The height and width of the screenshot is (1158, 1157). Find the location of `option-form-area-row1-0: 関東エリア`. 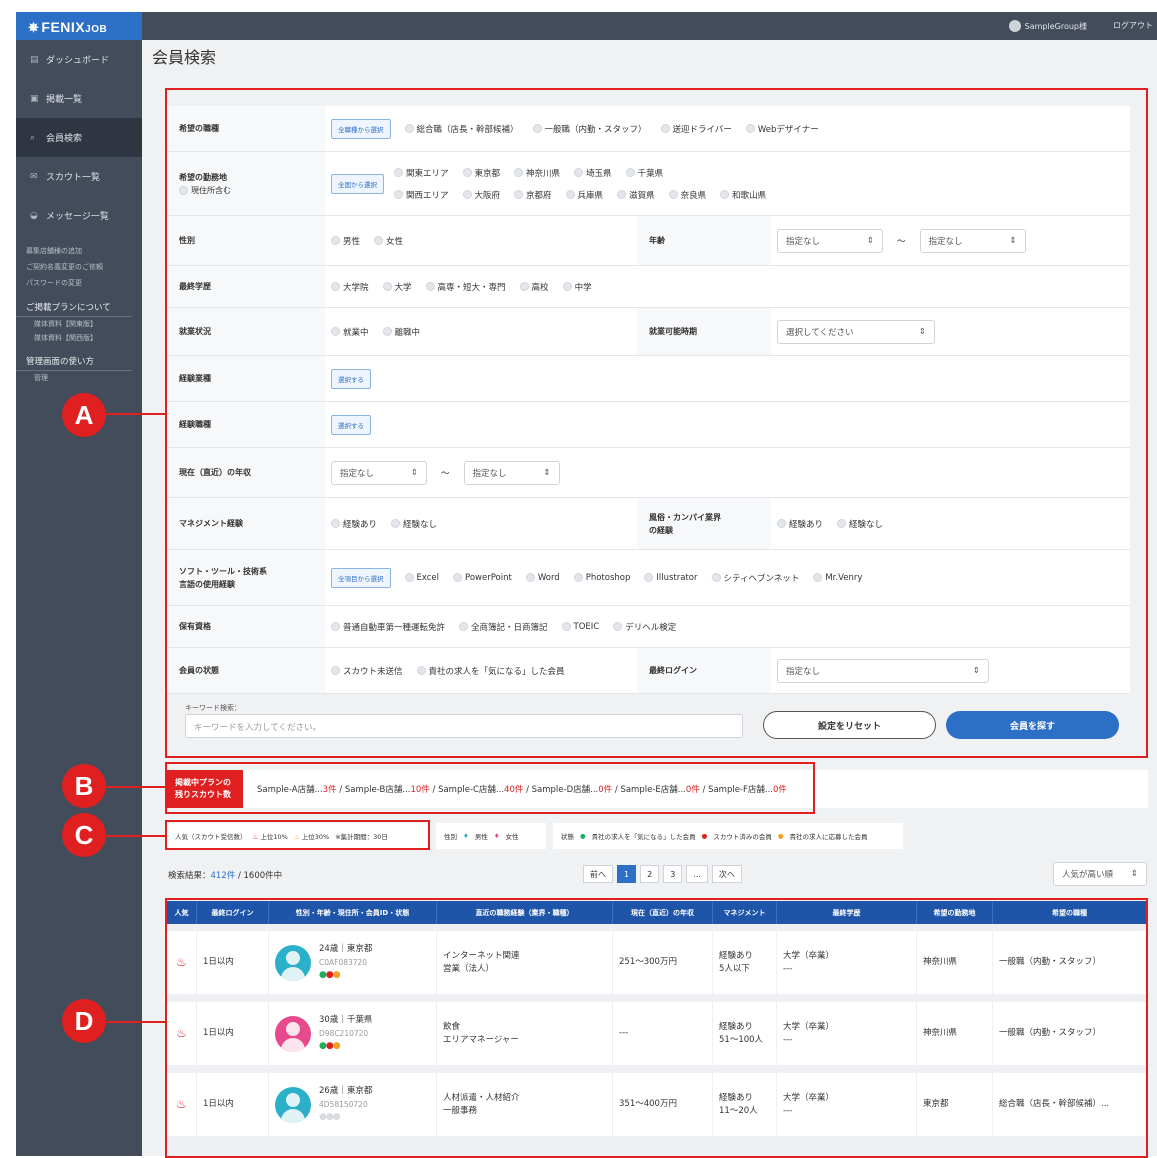

option-form-area-row1-0: 関東エリア is located at coordinates (421, 173).